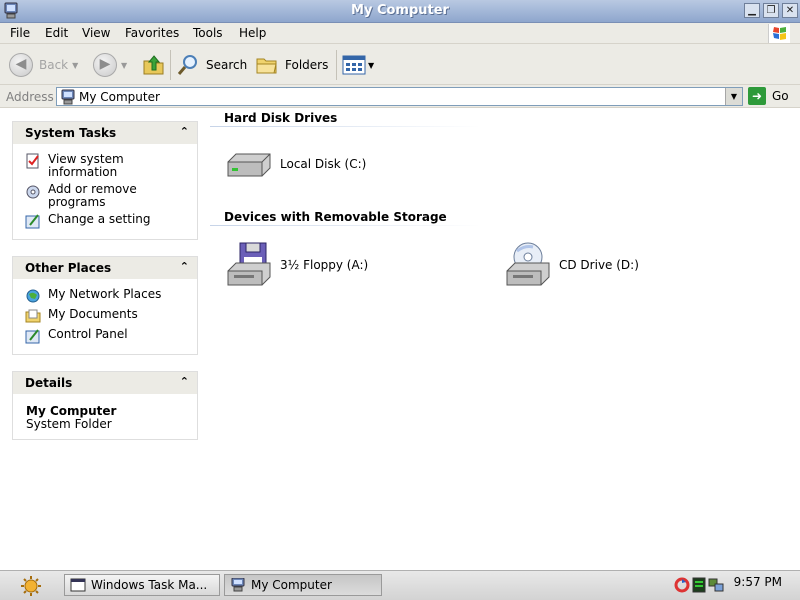 The width and height of the screenshot is (800, 600). Describe the element at coordinates (238, 585) in the screenshot. I see `my-computer-icon` at that location.